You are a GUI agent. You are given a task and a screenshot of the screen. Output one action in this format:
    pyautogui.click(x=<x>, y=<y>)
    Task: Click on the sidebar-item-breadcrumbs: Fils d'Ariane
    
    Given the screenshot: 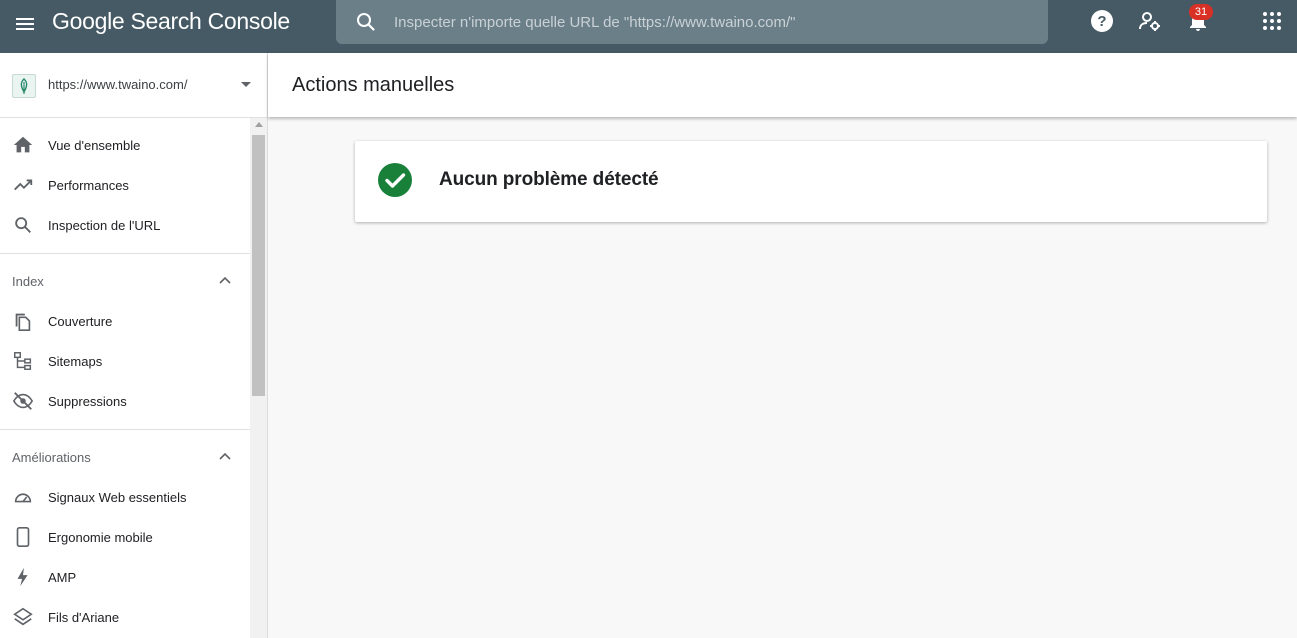 What is the action you would take?
    pyautogui.click(x=125, y=618)
    